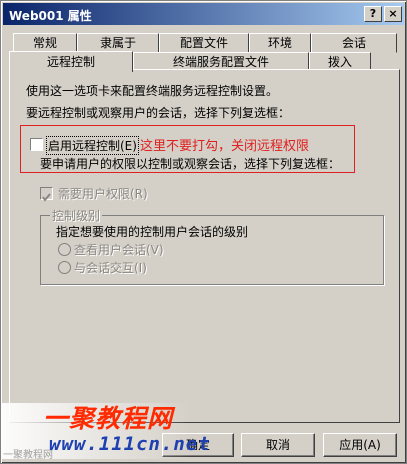  Describe the element at coordinates (46, 197) in the screenshot. I see `checkmark-icon` at that location.